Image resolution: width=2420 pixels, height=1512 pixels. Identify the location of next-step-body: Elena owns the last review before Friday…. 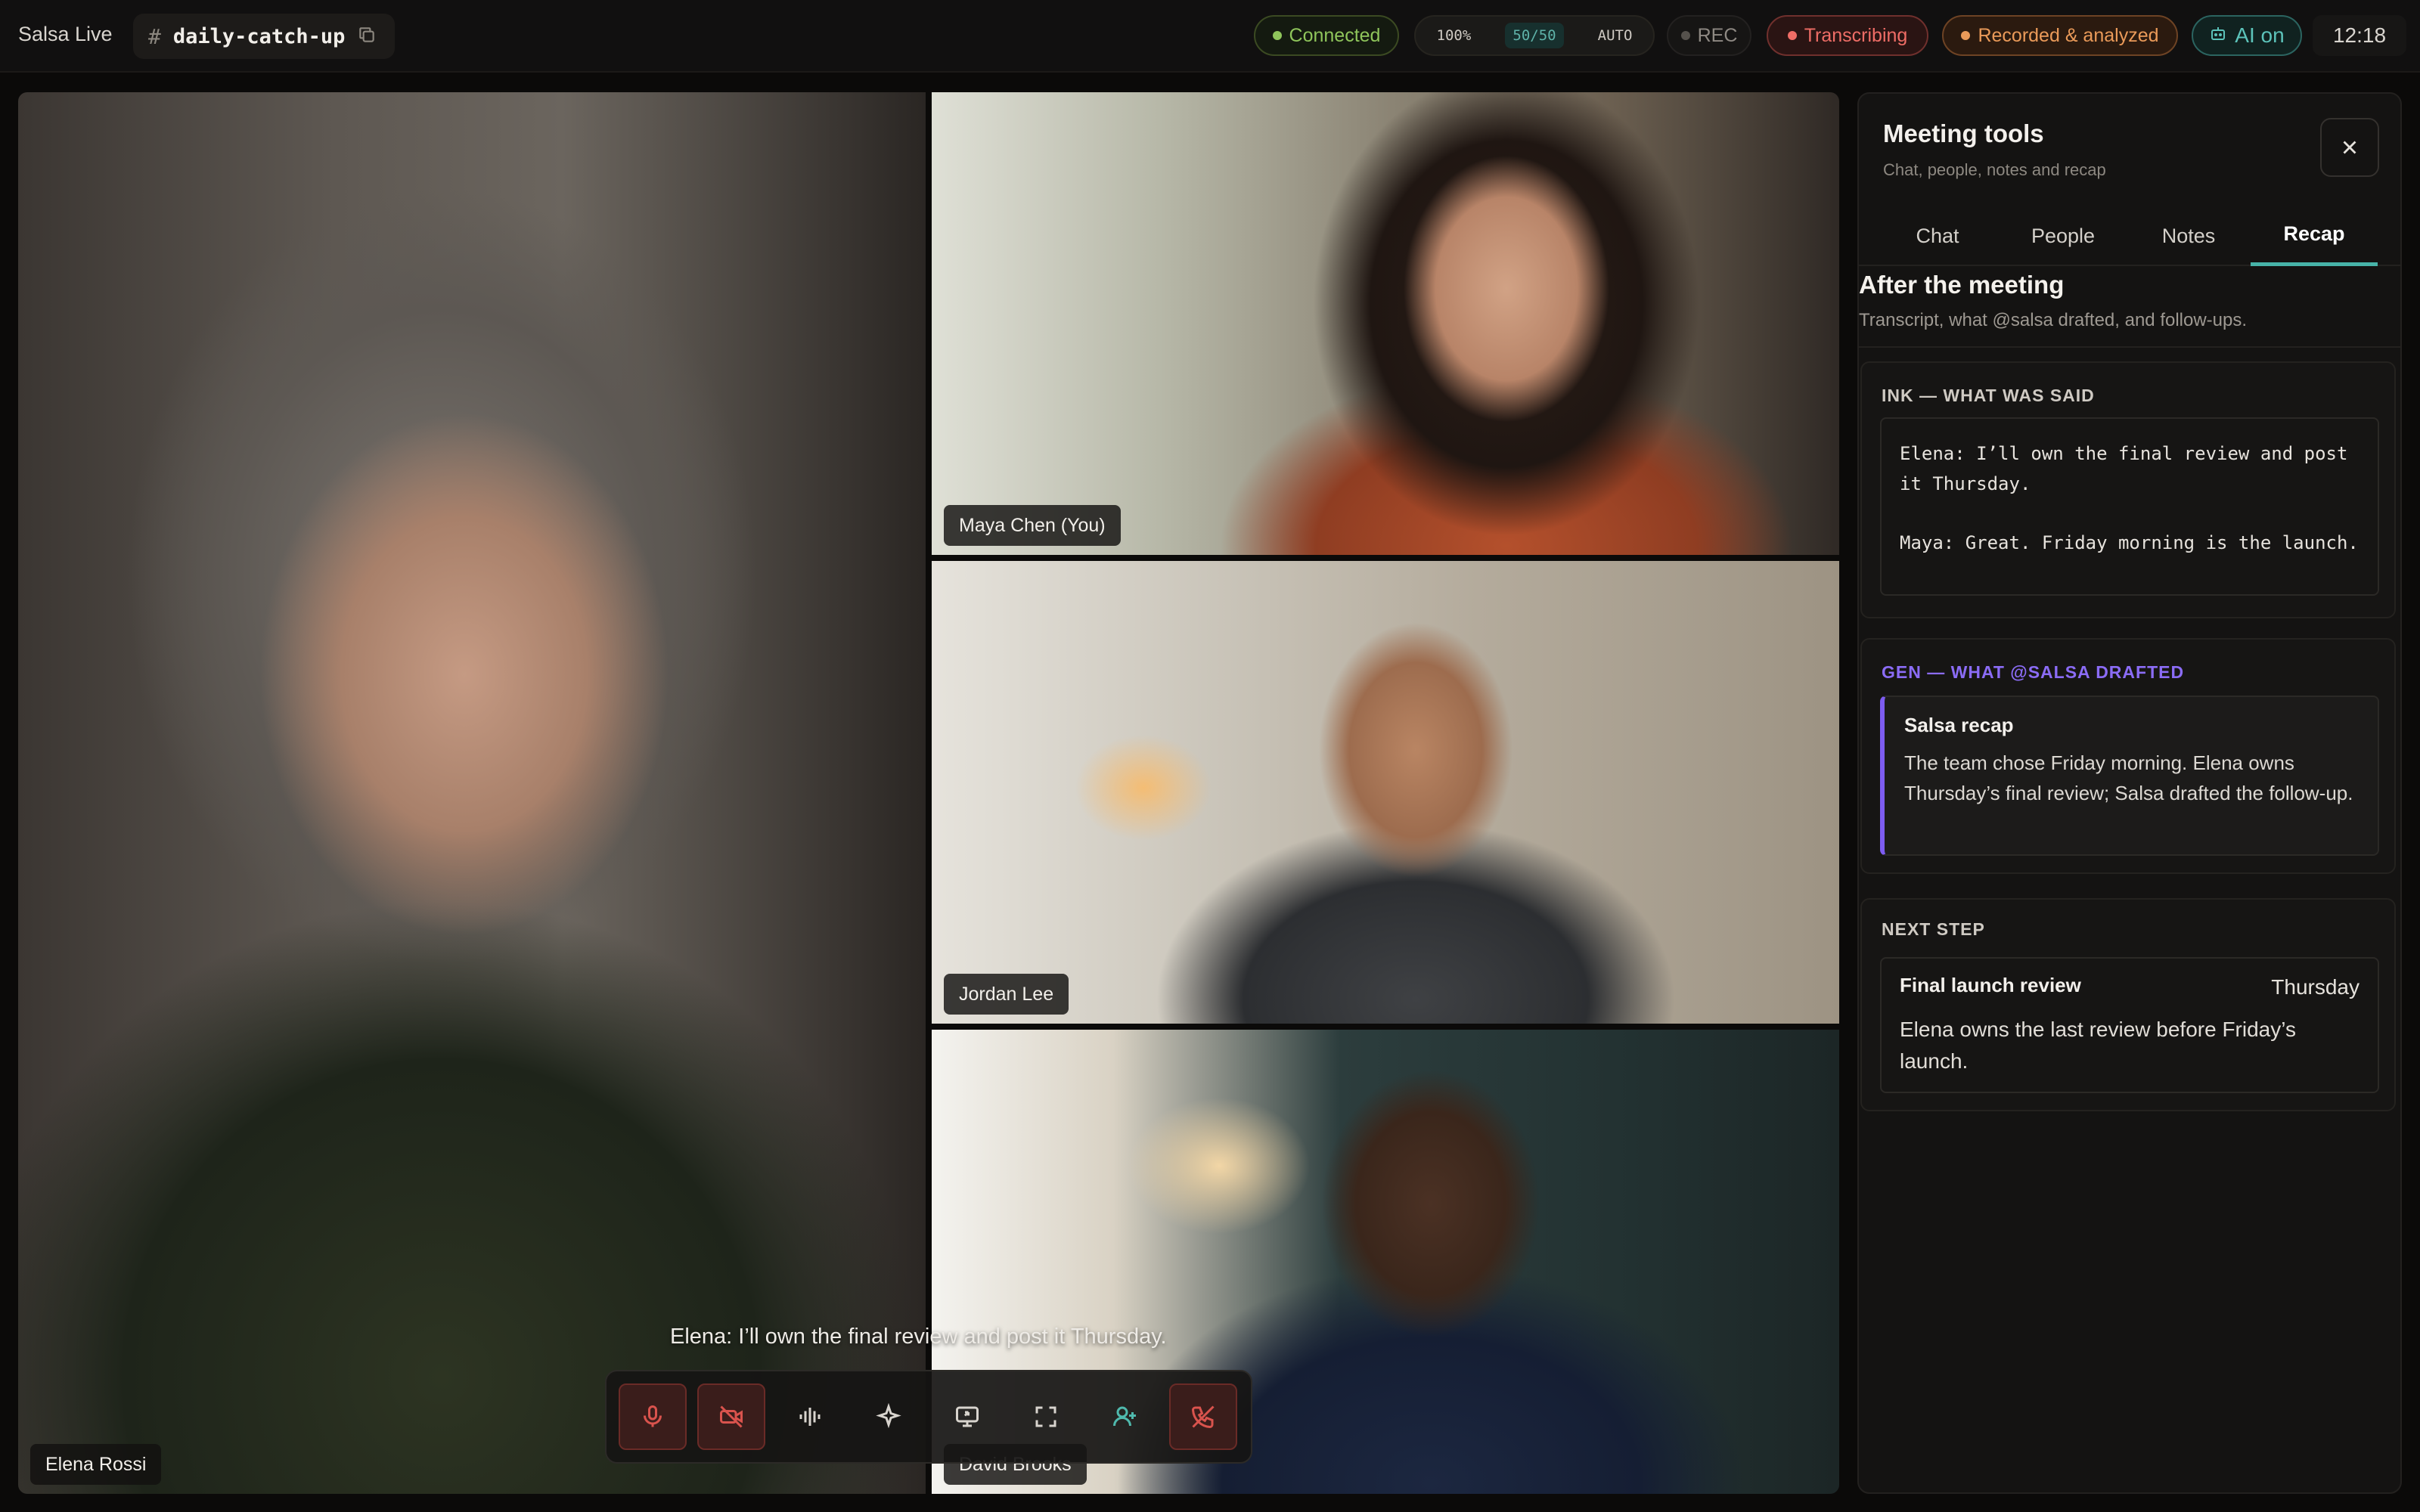
(2098, 1045).